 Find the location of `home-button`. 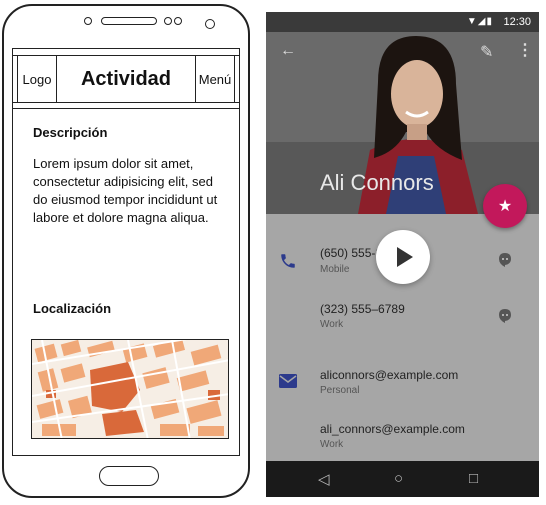

home-button is located at coordinates (129, 476).